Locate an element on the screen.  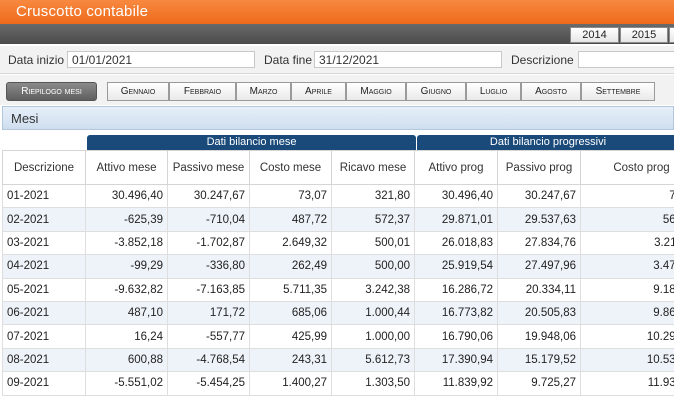
cell-passivo-prog: 20.505,83 is located at coordinates (539, 313).